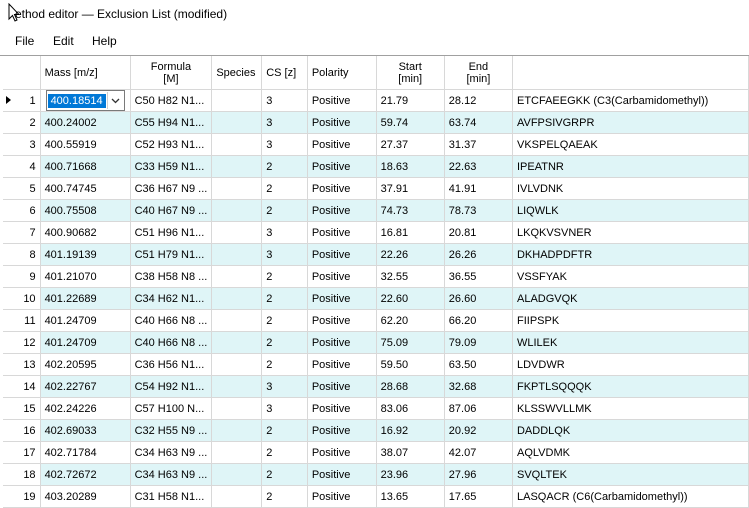 This screenshot has height=508, width=749. Describe the element at coordinates (22, 386) in the screenshot. I see `row-header: 14` at that location.